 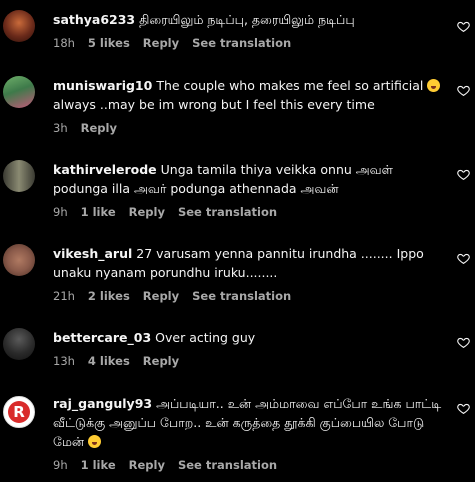 I want to click on comment-username: bettercare_03, so click(x=102, y=337).